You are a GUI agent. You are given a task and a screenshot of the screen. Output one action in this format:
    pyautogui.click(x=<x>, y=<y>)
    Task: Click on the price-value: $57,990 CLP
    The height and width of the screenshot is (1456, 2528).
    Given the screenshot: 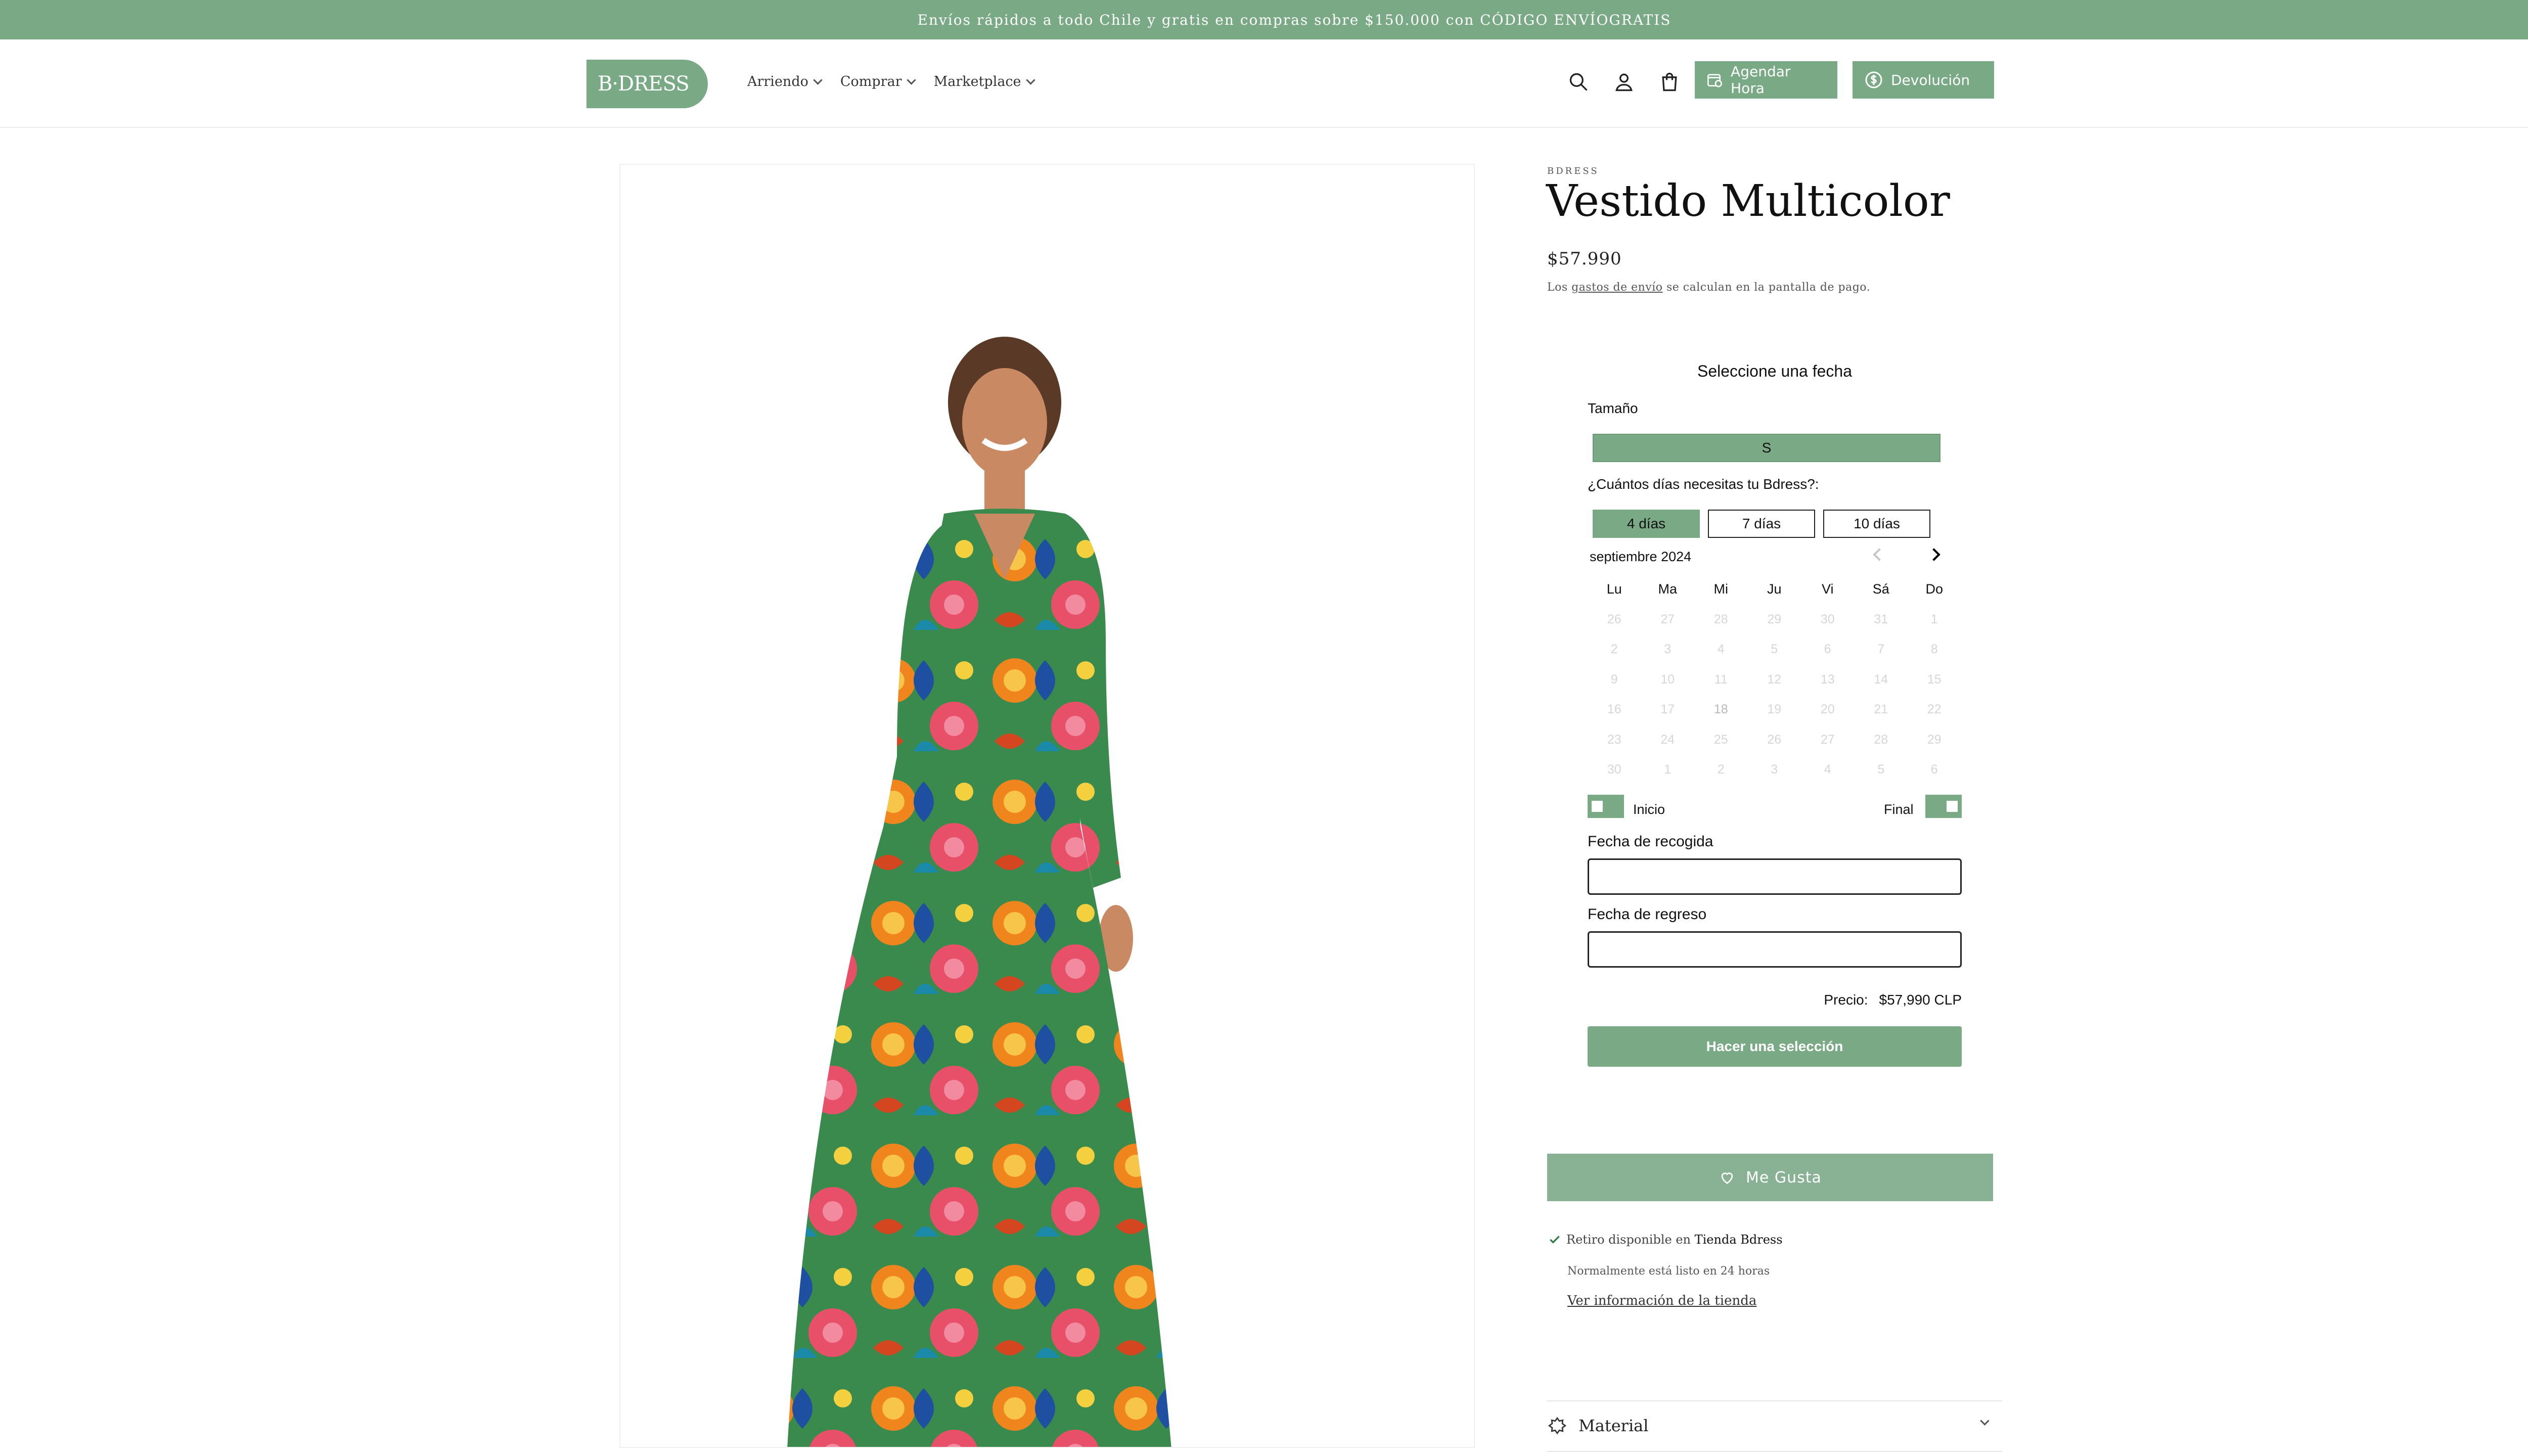 What is the action you would take?
    pyautogui.click(x=1921, y=1000)
    